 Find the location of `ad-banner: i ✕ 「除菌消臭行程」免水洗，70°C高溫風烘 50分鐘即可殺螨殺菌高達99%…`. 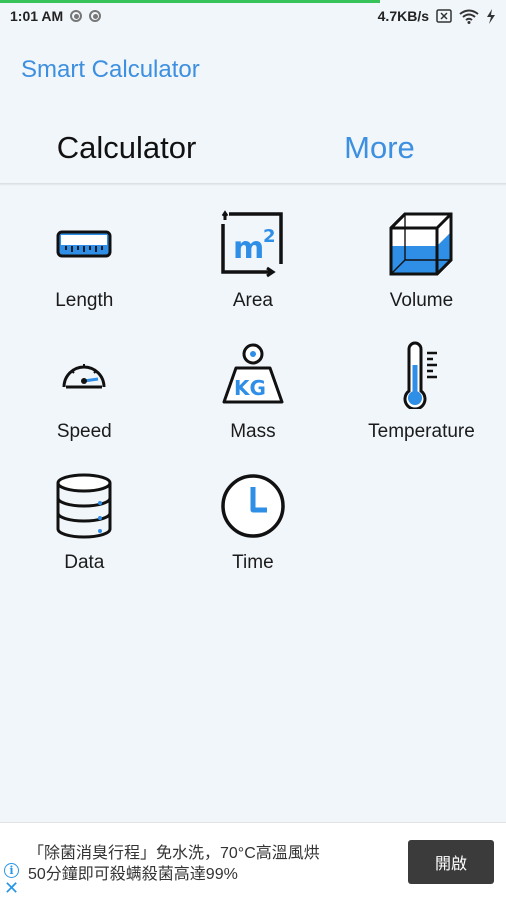

ad-banner: i ✕ 「除菌消臭行程」免水洗，70°C高溫風烘 50分鐘即可殺螨殺菌高達99%… is located at coordinates (253, 861).